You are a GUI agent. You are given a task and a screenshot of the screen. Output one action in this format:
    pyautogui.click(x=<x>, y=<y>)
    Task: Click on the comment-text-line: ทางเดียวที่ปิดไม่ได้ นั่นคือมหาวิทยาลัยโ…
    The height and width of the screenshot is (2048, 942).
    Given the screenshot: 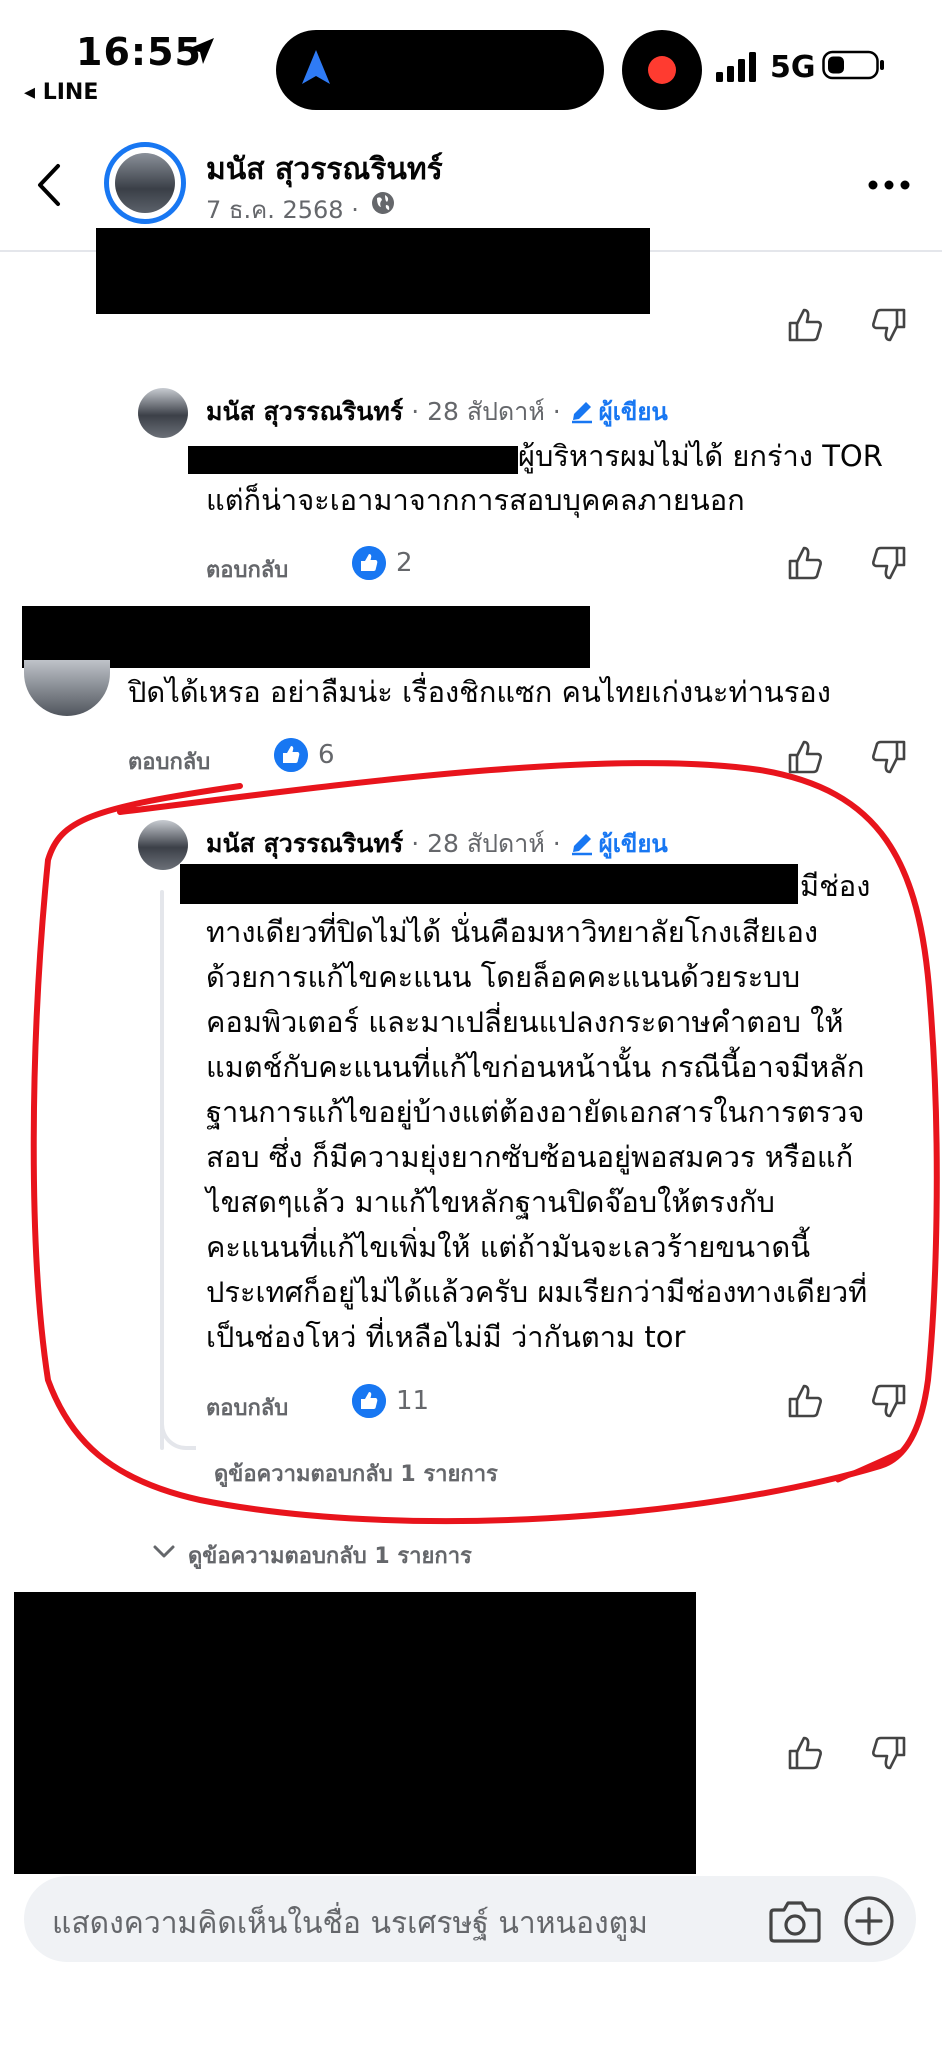 What is the action you would take?
    pyautogui.click(x=512, y=932)
    